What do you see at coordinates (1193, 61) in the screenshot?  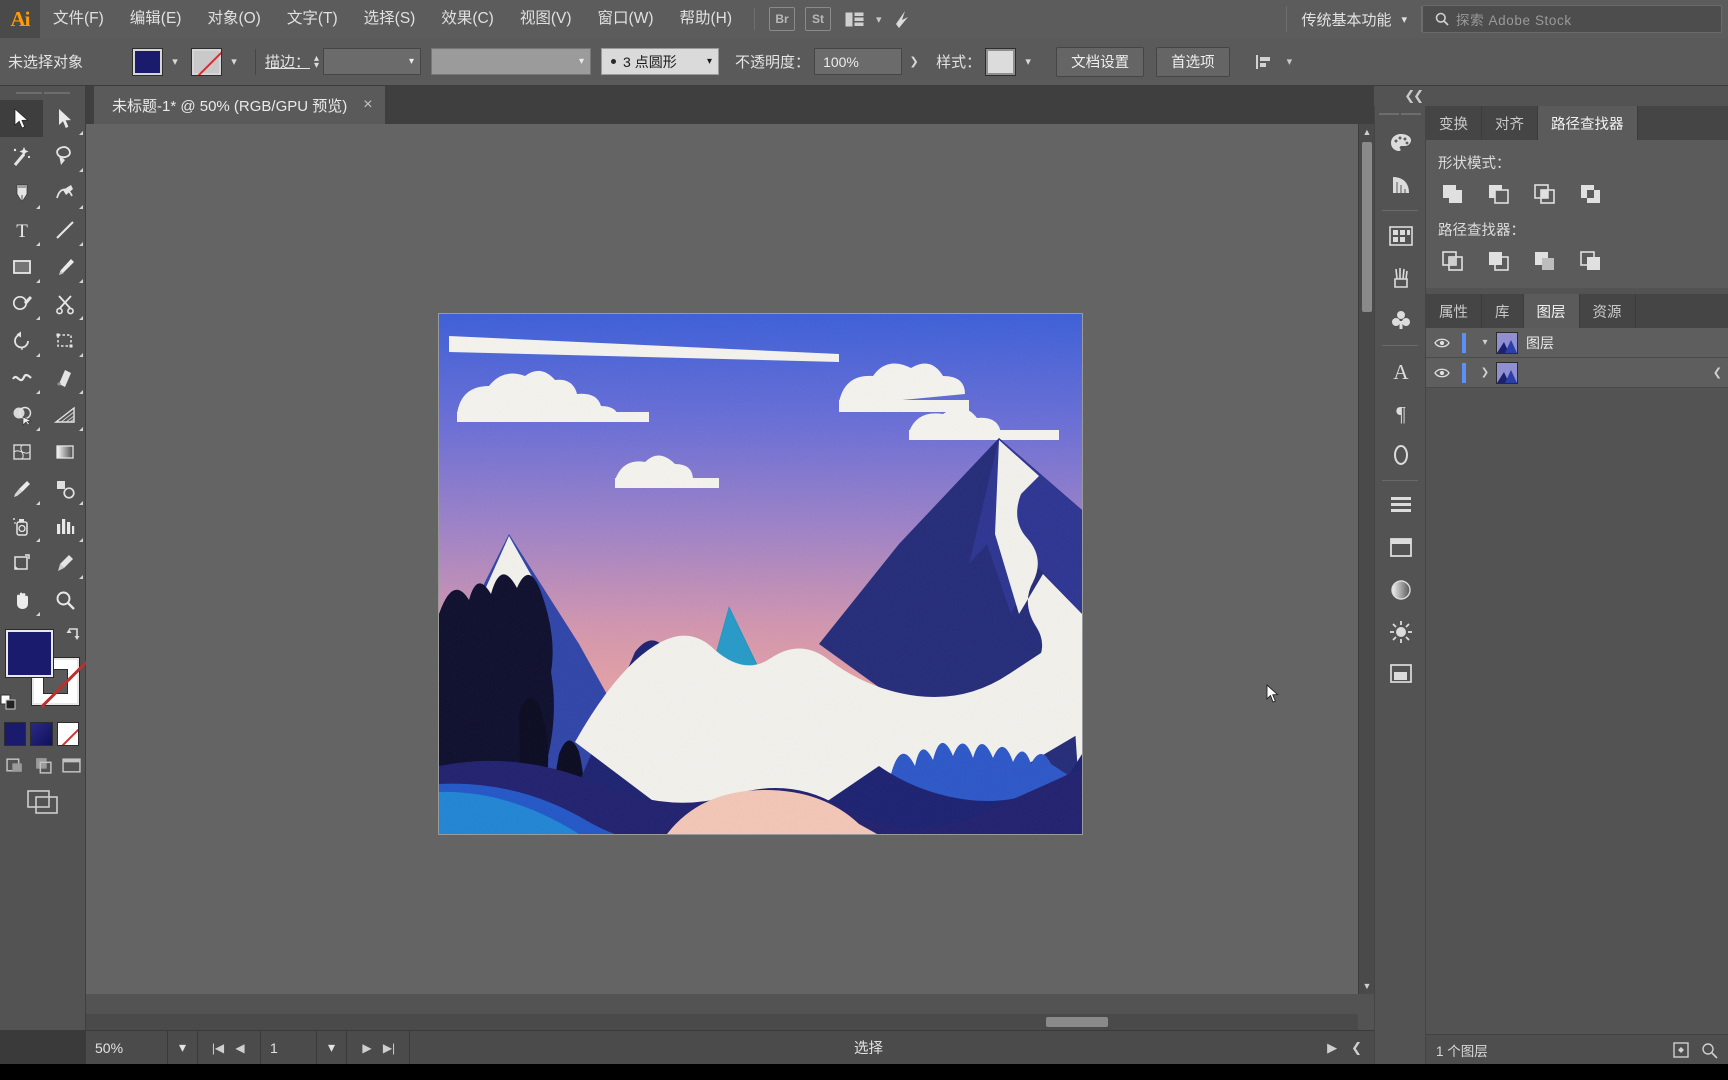 I see `preferences-button: 首选项` at bounding box center [1193, 61].